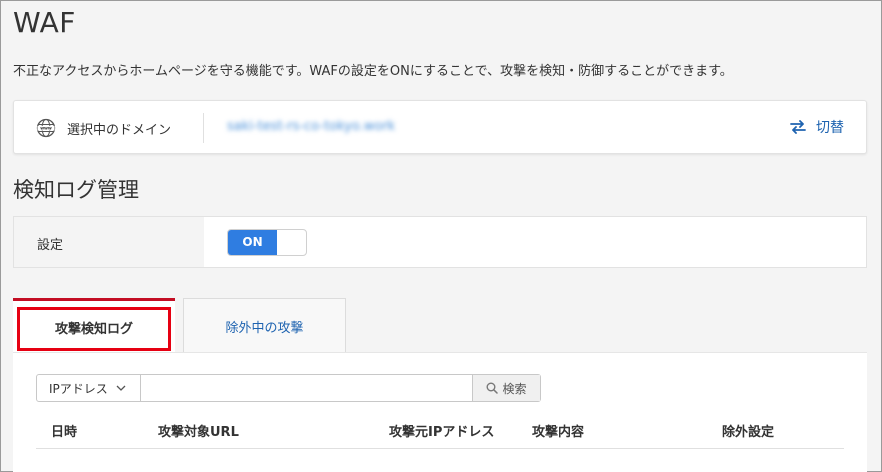 This screenshot has height=472, width=882. Describe the element at coordinates (514, 388) in the screenshot. I see `search-button-label: 検索` at that location.